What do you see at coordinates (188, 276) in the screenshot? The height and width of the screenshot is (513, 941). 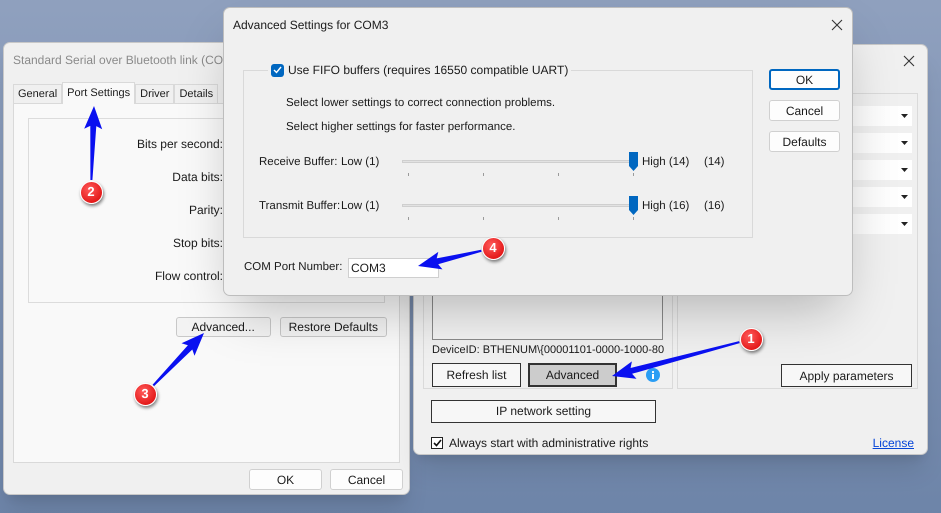 I see `field-label: Flow control:` at bounding box center [188, 276].